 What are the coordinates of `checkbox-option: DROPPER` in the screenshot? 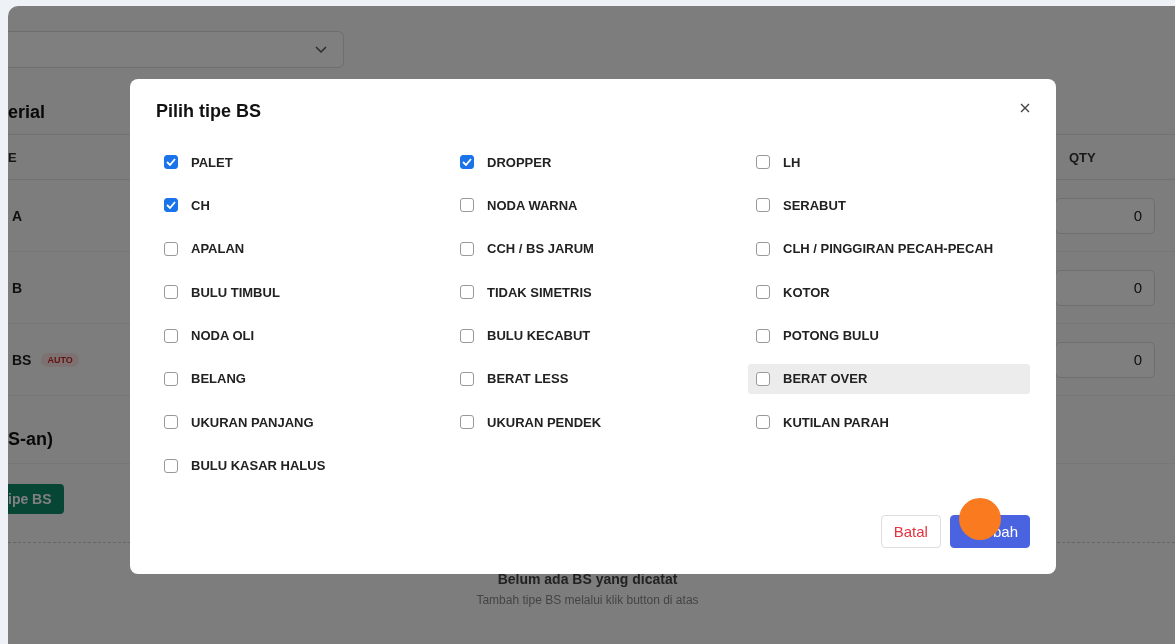 It's located at (600, 162).